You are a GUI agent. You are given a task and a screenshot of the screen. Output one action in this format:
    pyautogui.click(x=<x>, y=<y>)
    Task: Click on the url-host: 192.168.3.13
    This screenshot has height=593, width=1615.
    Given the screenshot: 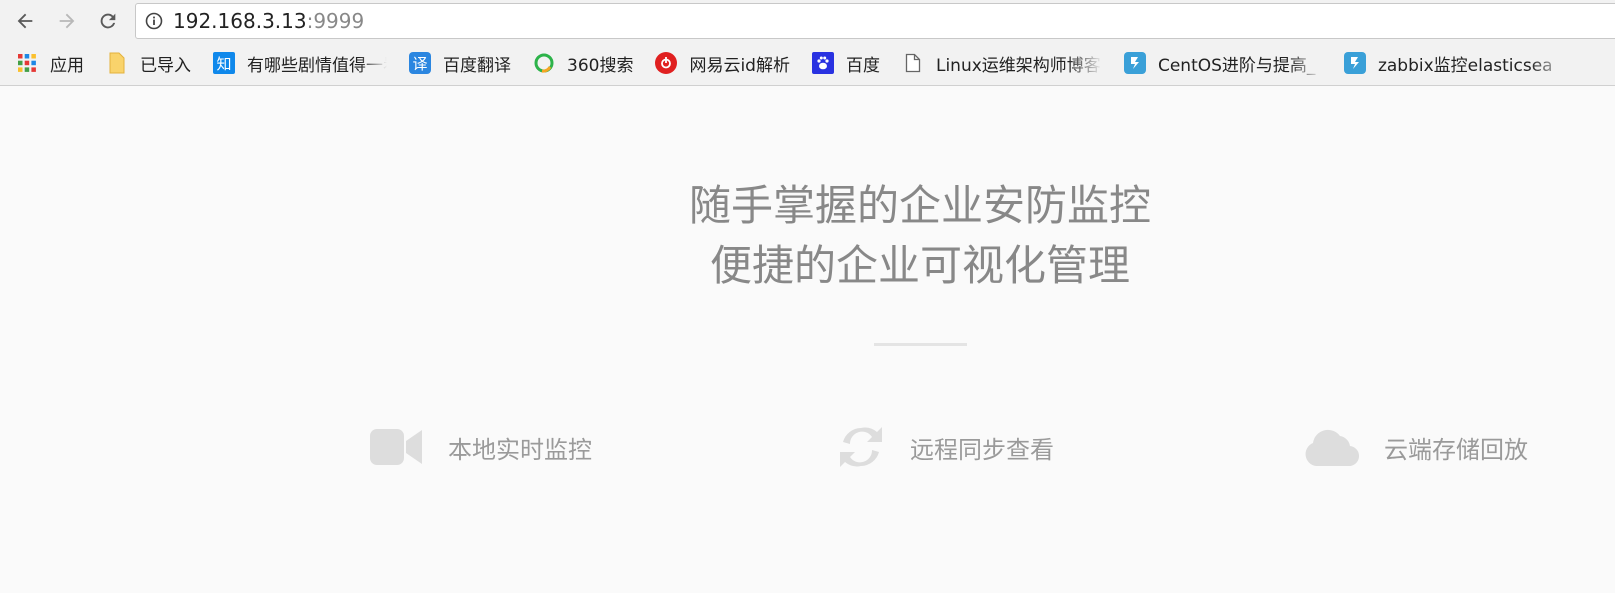 What is the action you would take?
    pyautogui.click(x=240, y=21)
    